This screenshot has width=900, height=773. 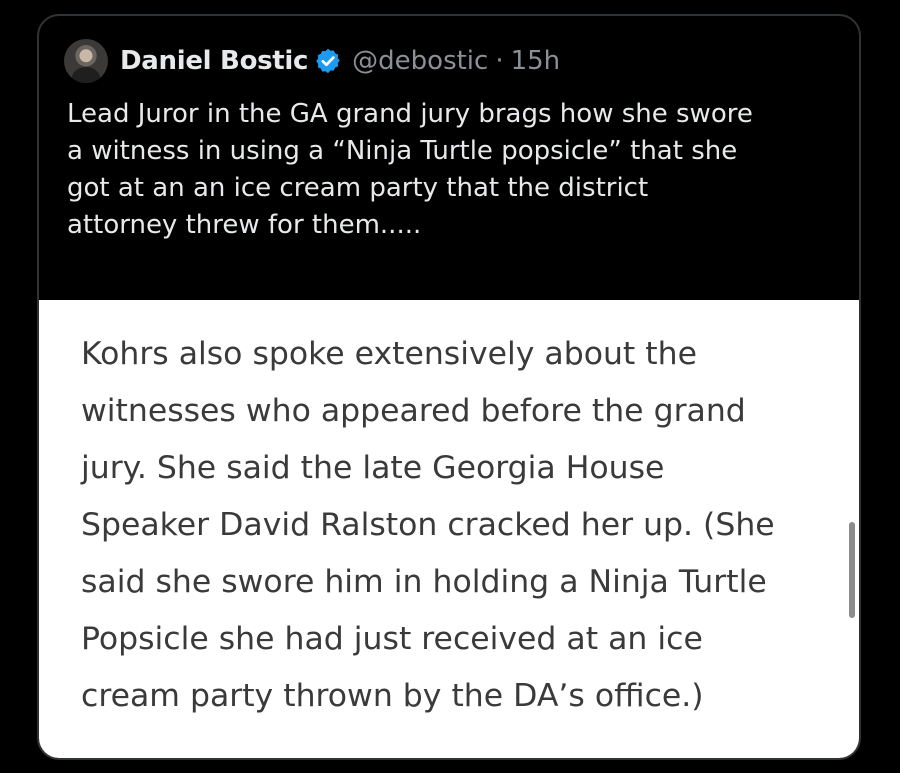 What do you see at coordinates (312, 61) in the screenshot?
I see `post-header: Daniel Bostic @debostic · 15h` at bounding box center [312, 61].